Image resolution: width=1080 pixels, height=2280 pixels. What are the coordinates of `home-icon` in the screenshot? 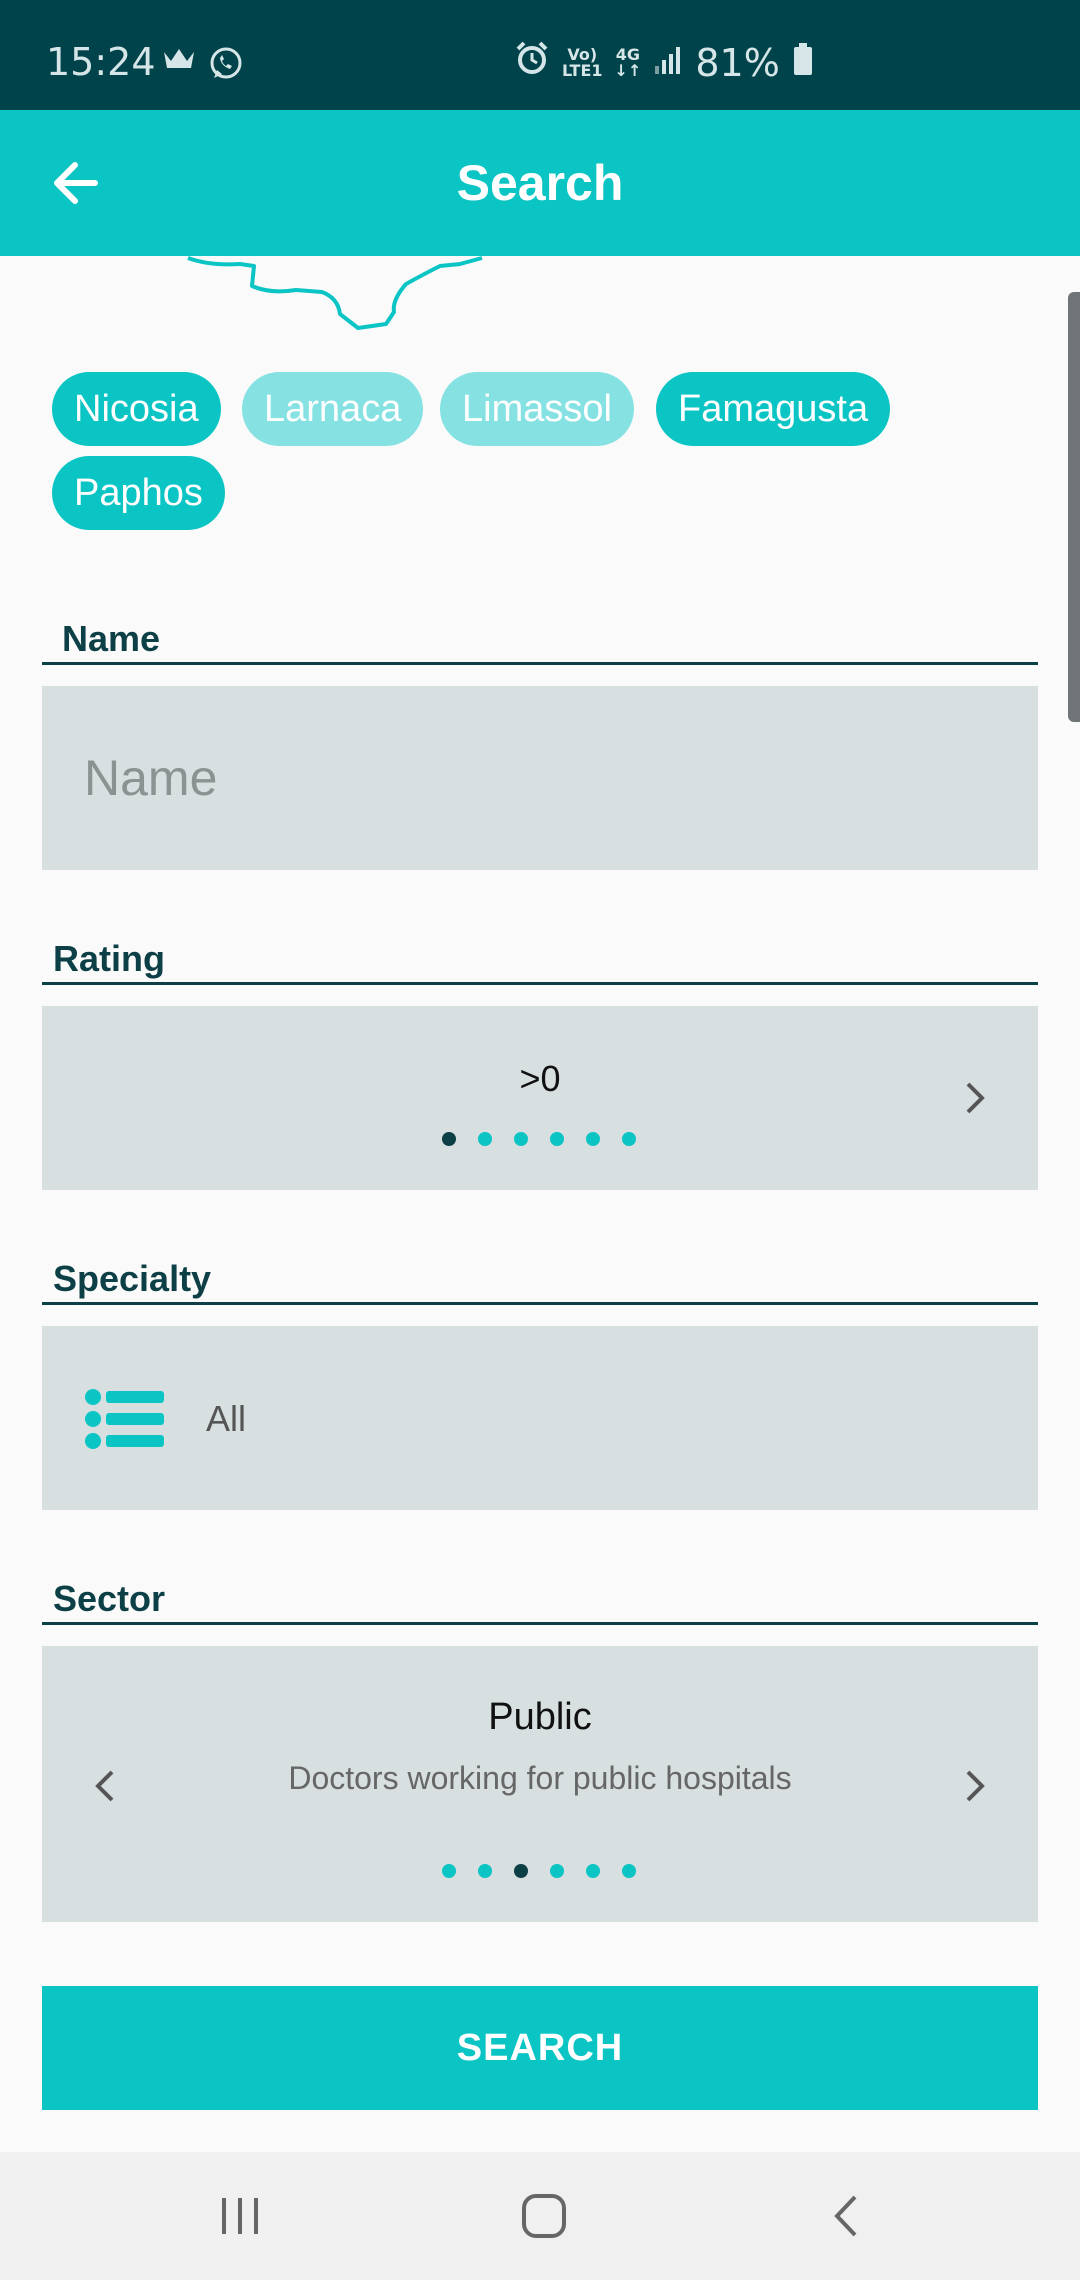 It's located at (544, 2216).